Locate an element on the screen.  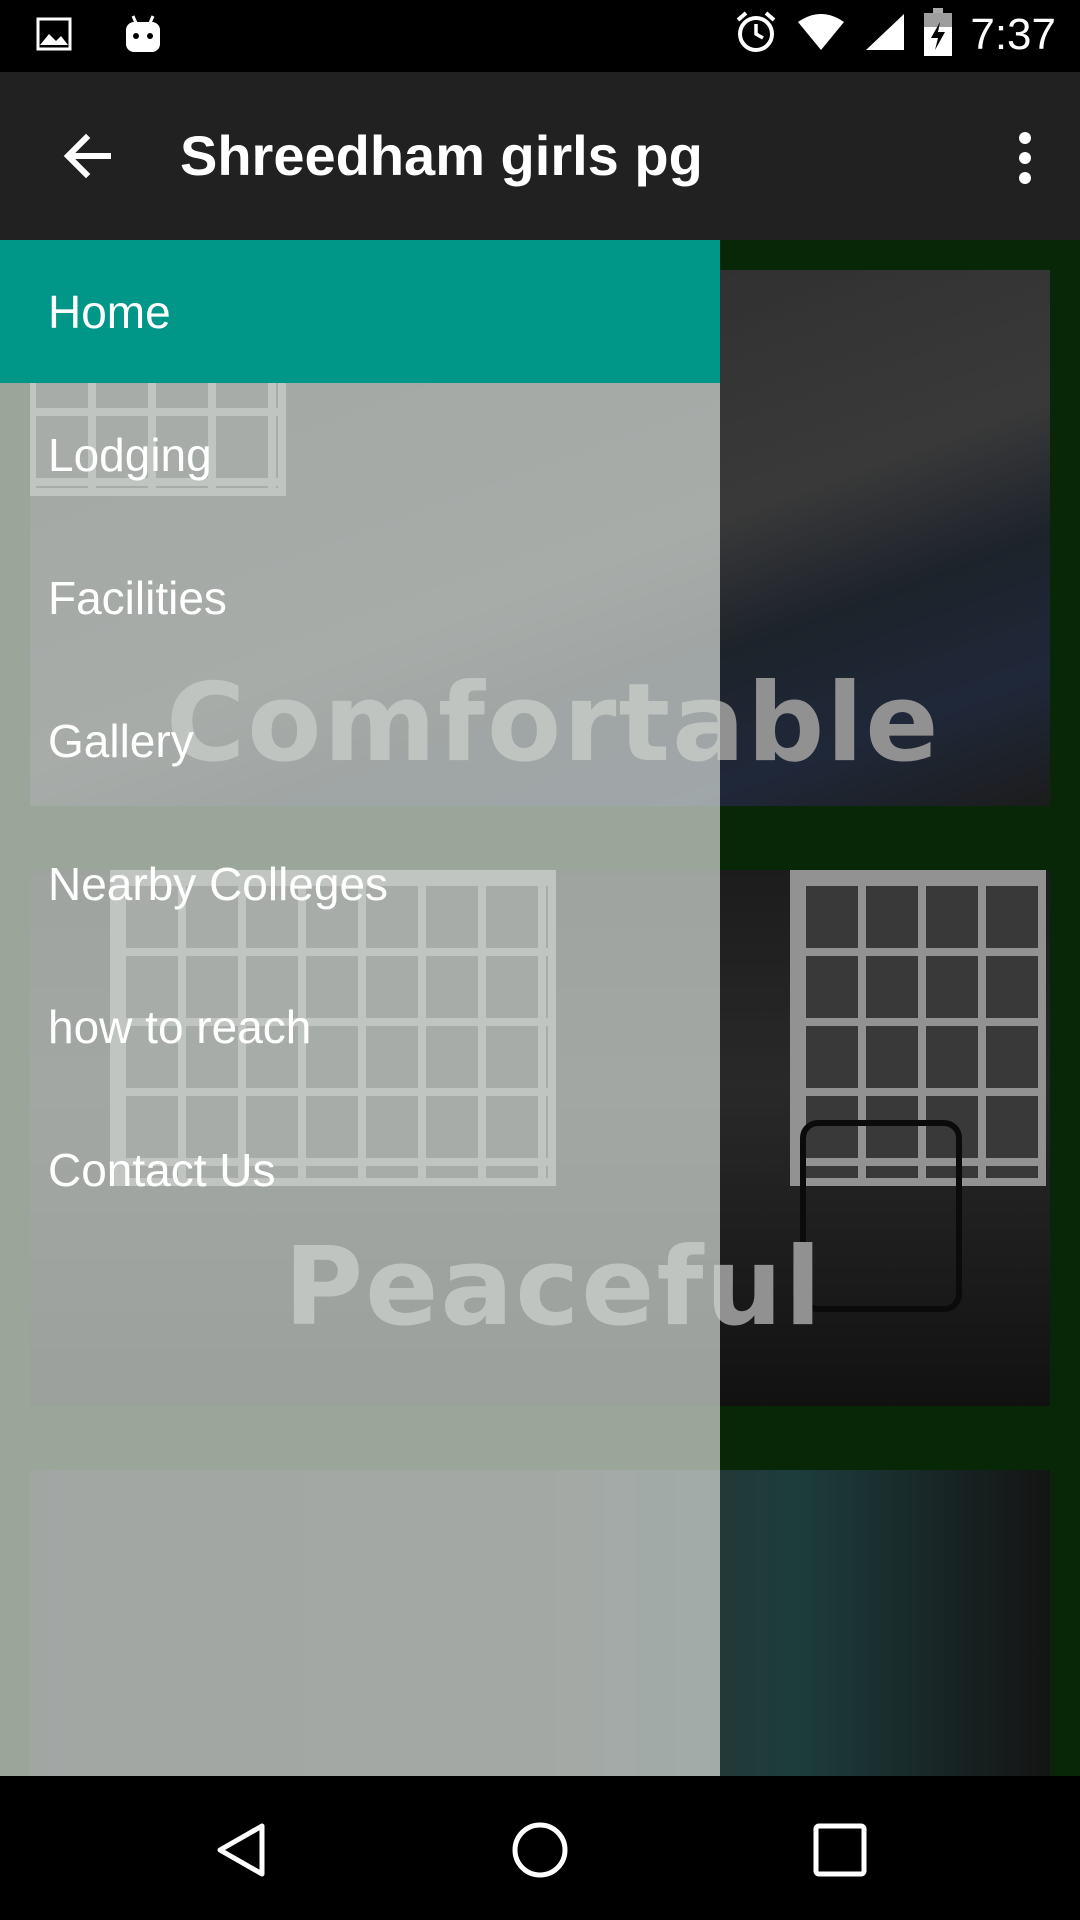
signal-icon is located at coordinates (885, 34).